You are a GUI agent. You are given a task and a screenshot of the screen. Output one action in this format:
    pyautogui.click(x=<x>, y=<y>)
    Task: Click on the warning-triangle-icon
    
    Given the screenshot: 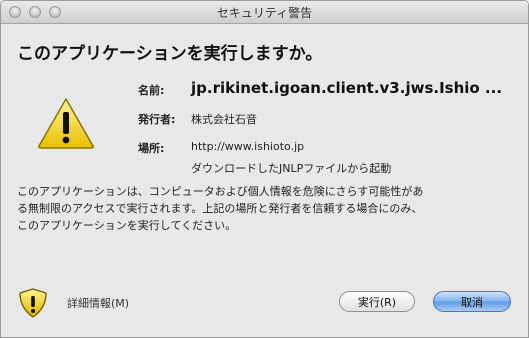 What is the action you would take?
    pyautogui.click(x=66, y=123)
    